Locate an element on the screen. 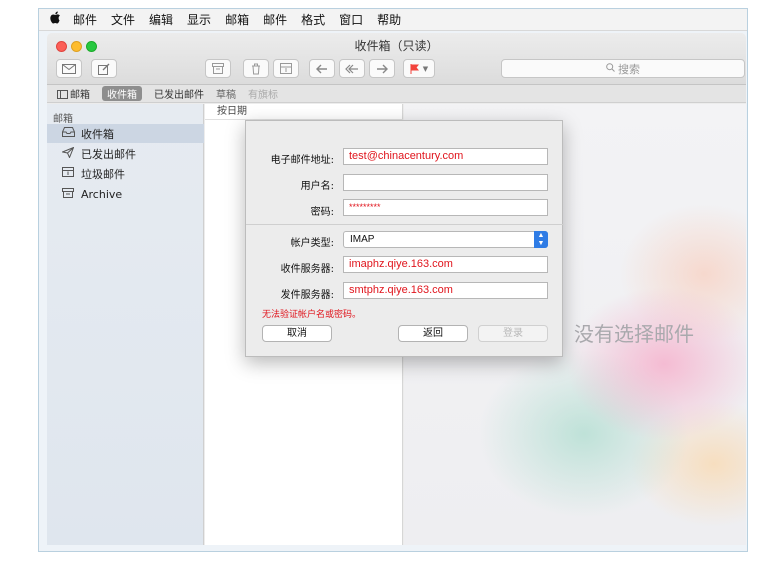 The image size is (762, 566). inbox-icon is located at coordinates (68, 133).